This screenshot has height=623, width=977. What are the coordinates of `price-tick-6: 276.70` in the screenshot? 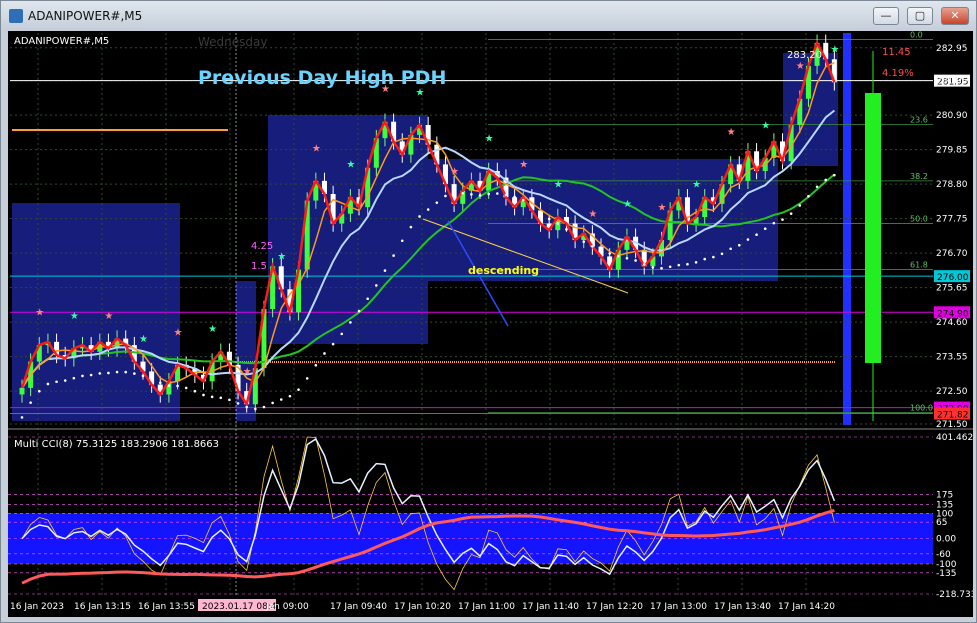 It's located at (952, 254).